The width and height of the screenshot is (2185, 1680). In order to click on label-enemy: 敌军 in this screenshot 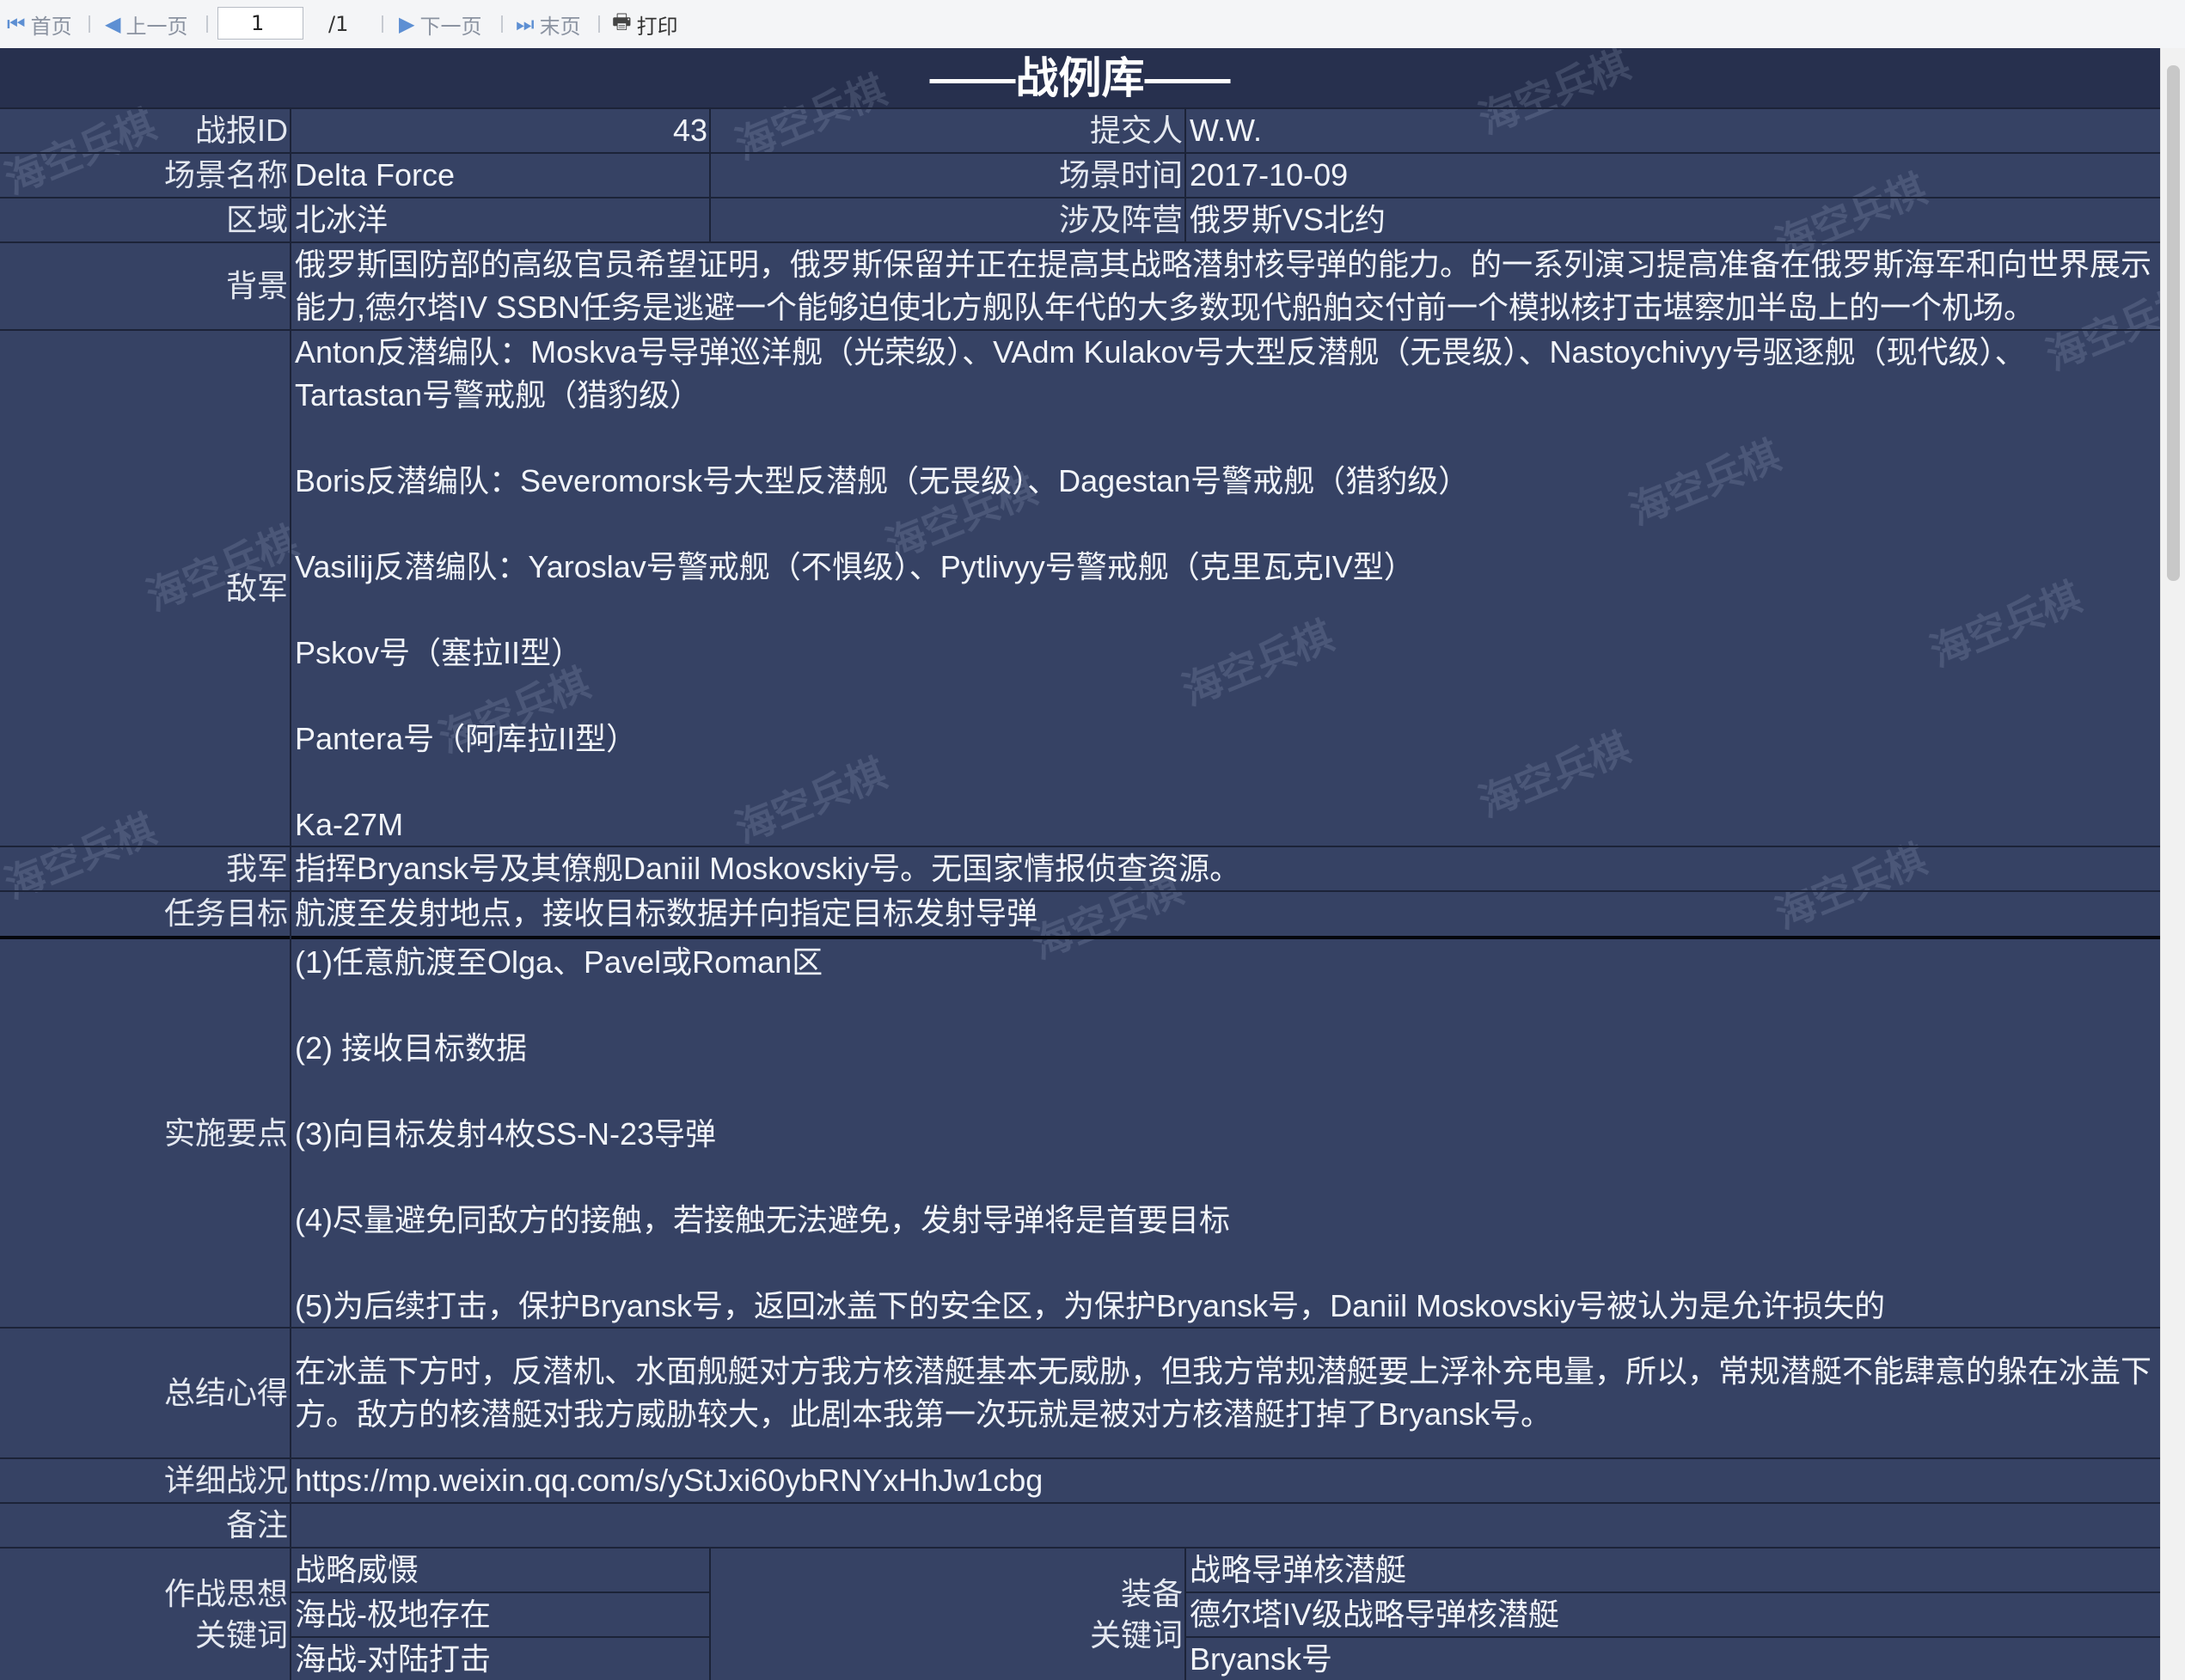, I will do `click(257, 588)`.